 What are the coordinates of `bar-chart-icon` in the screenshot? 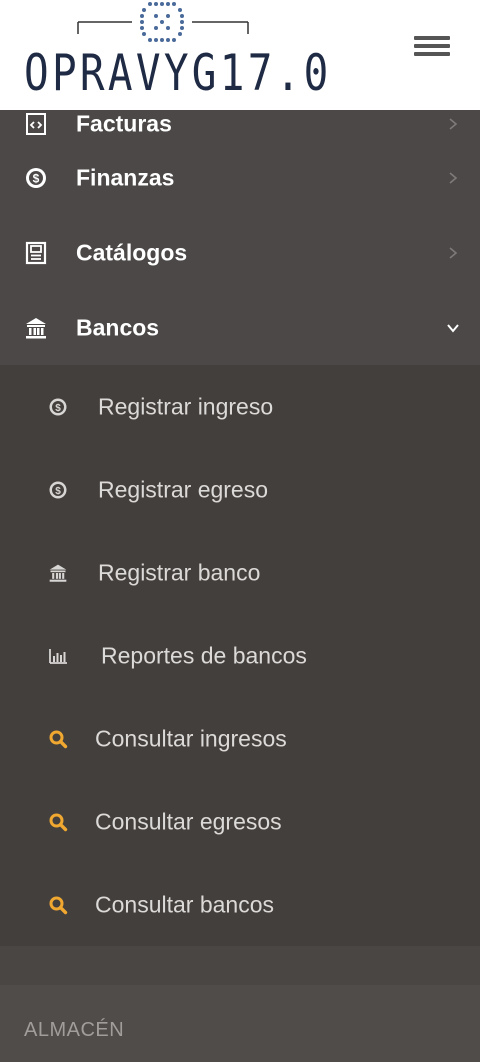 It's located at (58, 656).